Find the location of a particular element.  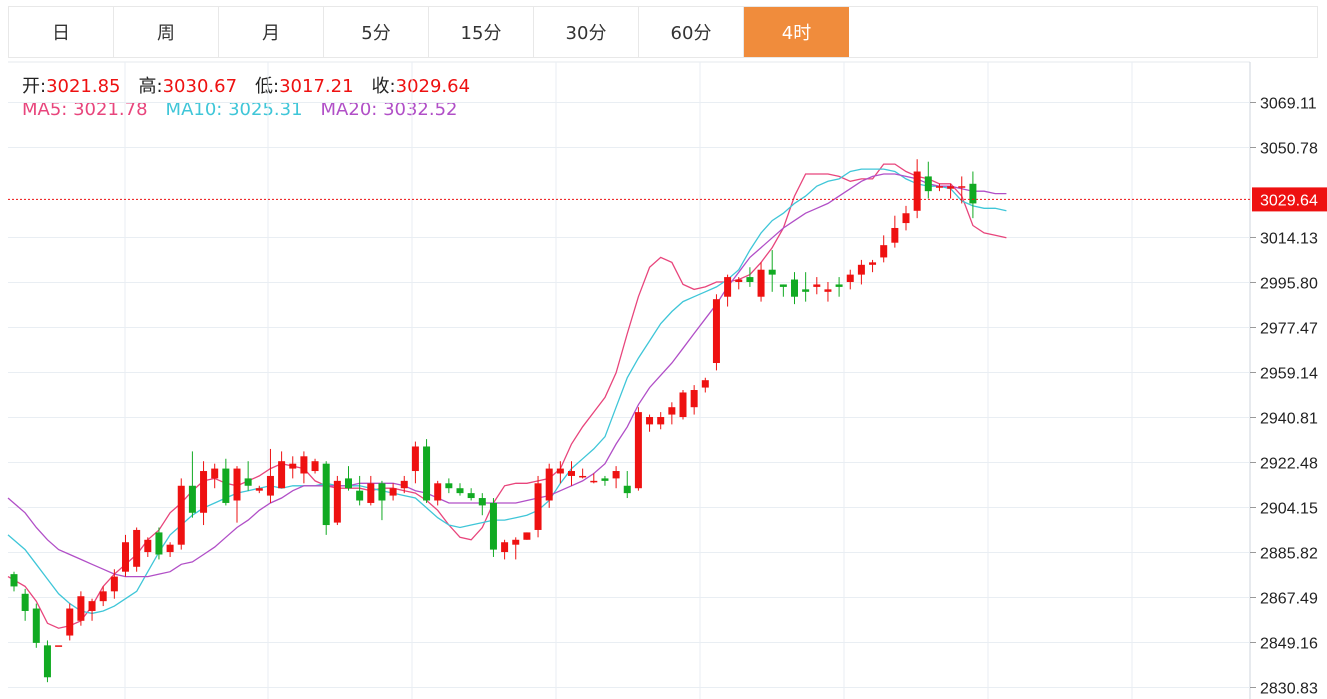

y-tick-label-11: 2867.49 is located at coordinates (1289, 598).